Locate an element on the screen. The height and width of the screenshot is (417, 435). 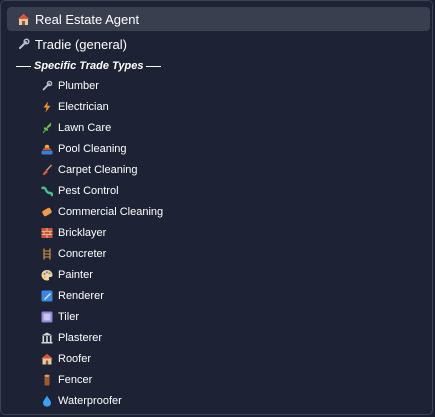
option-label: Roofer is located at coordinates (75, 359).